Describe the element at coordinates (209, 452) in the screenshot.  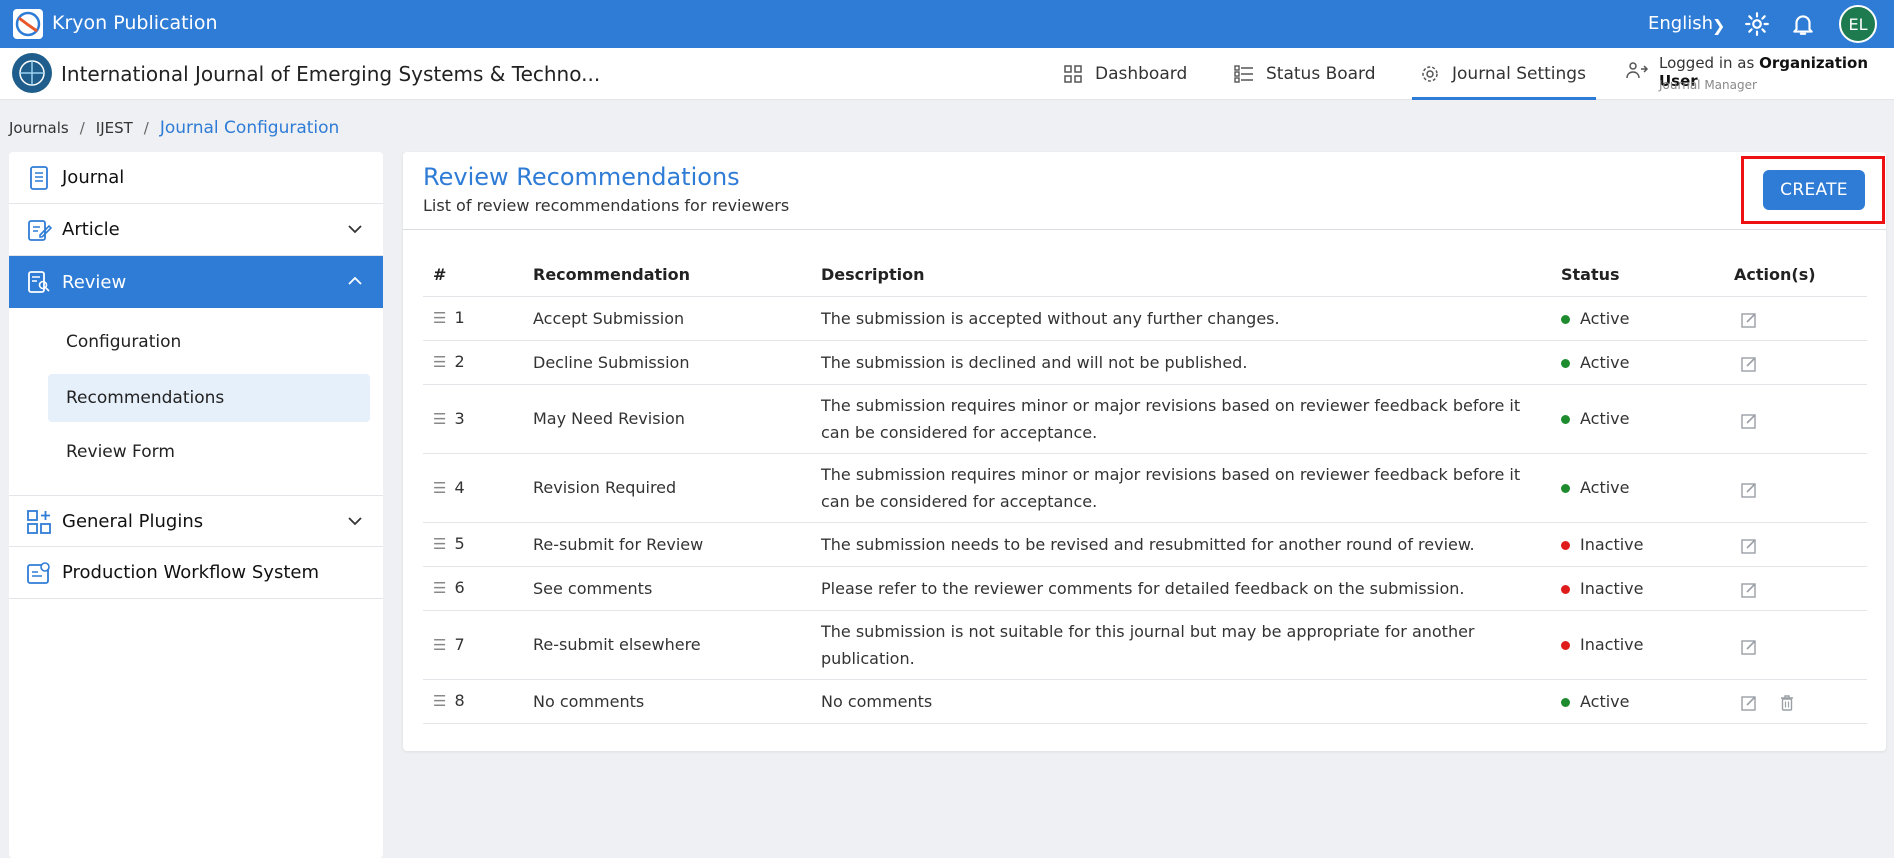
I see `sidebar-subitem-review-form: Review Form` at that location.